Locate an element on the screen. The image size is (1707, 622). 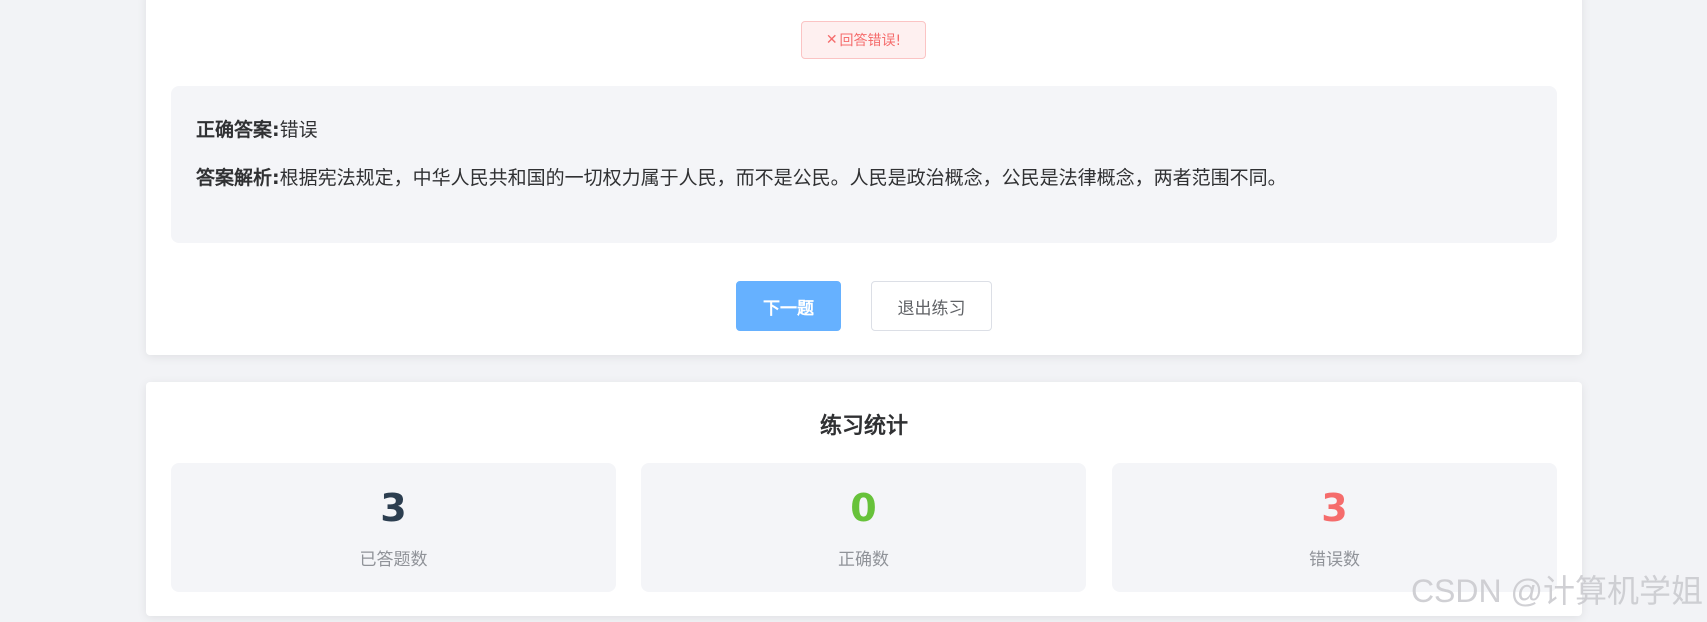
stat-correct-label: 正确数 is located at coordinates (863, 560).